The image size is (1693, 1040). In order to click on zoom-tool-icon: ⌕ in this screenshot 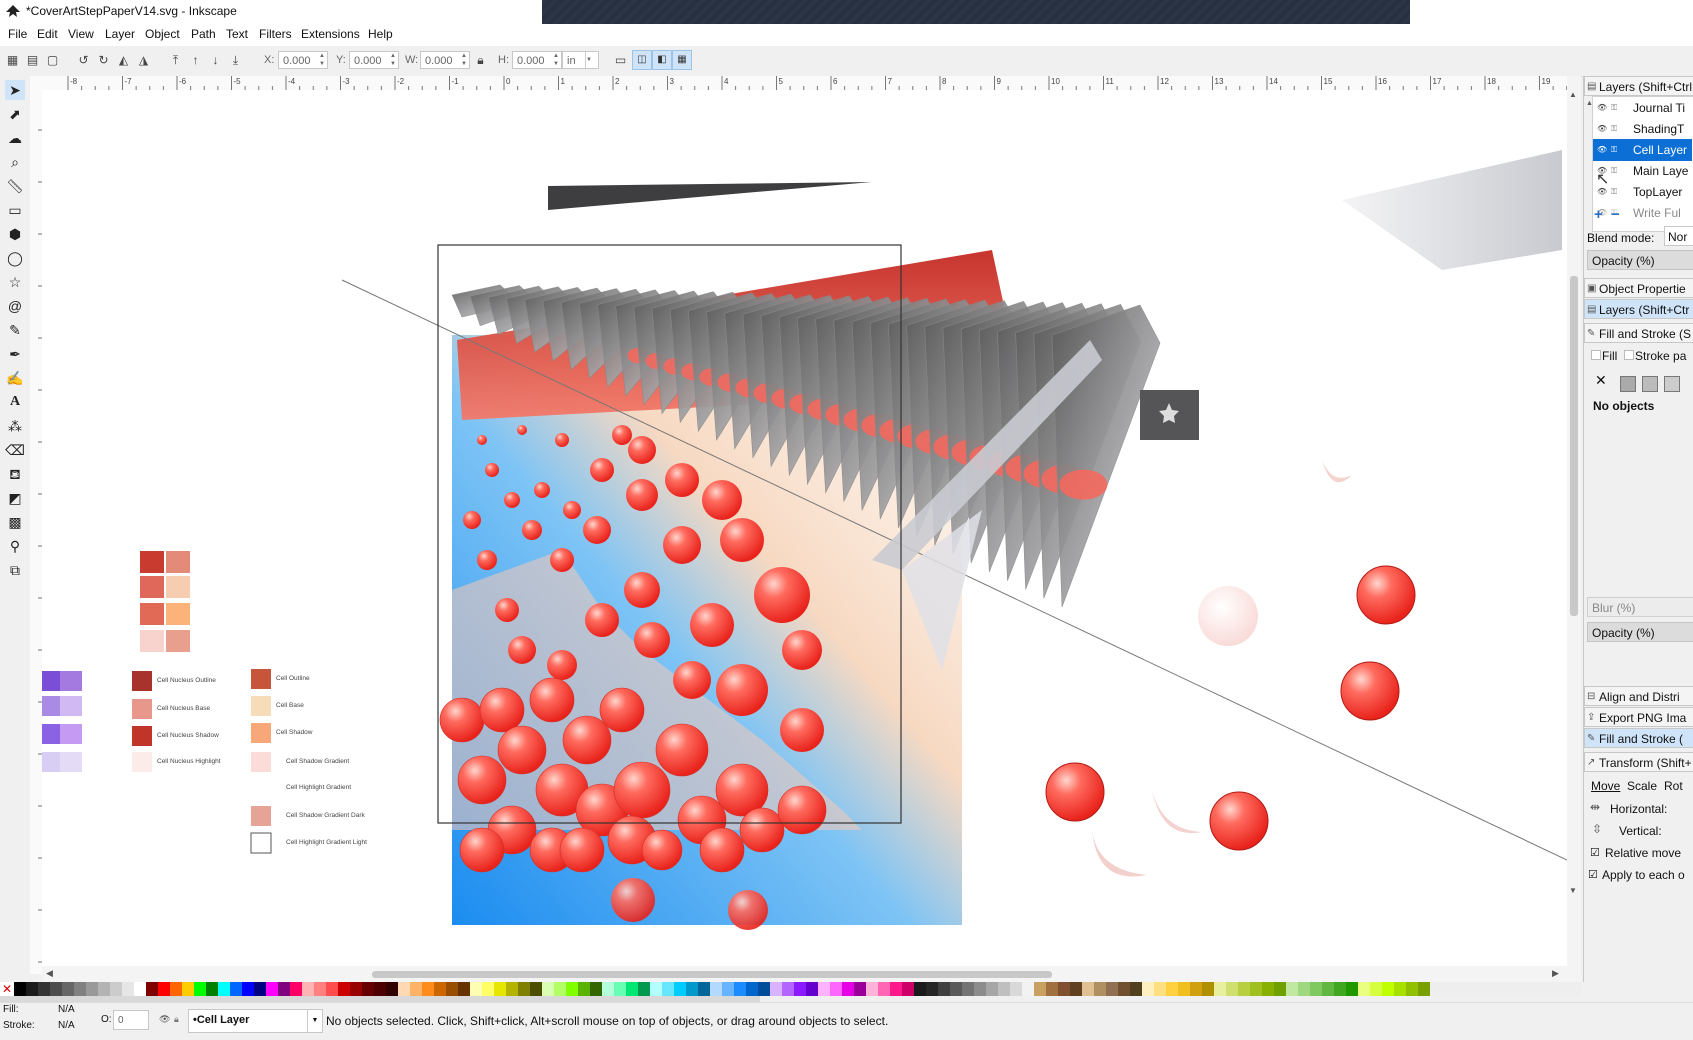, I will do `click(15, 162)`.